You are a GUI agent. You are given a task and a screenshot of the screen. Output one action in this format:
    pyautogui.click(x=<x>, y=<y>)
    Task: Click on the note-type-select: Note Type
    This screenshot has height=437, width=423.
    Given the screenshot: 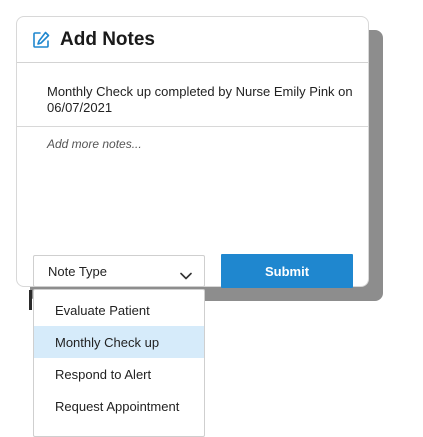 What is the action you would take?
    pyautogui.click(x=119, y=271)
    